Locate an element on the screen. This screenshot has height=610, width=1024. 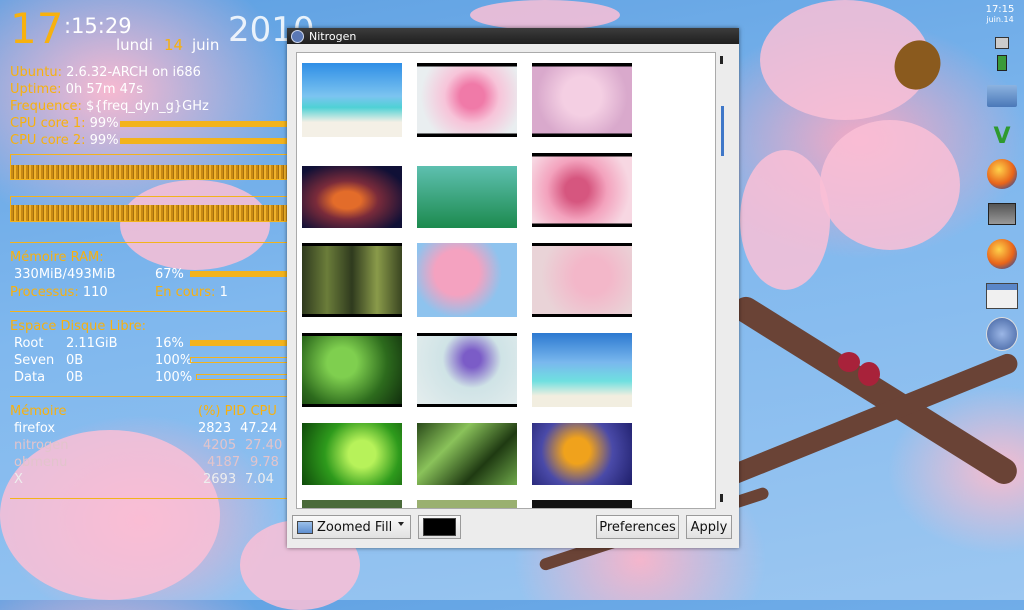
conky-value: ${freq_dyn_g}GHz is located at coordinates (147, 106).